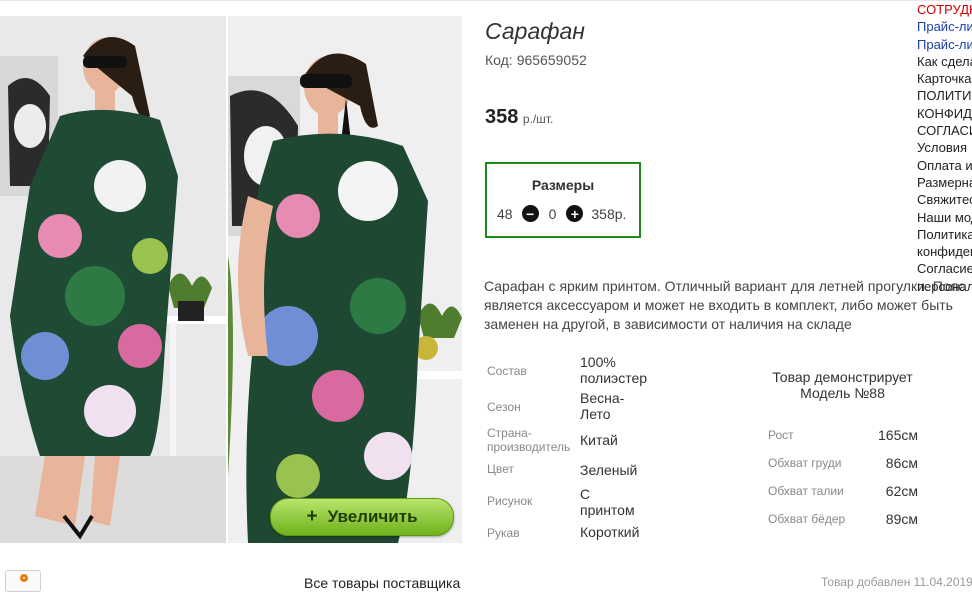  Describe the element at coordinates (372, 516) in the screenshot. I see `zoom-button-label: Увеличить` at that location.